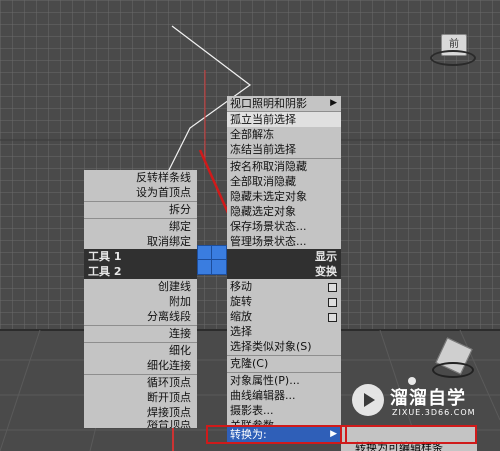  Describe the element at coordinates (105, 256) in the screenshot. I see `tools1-label: 工具 1` at that location.